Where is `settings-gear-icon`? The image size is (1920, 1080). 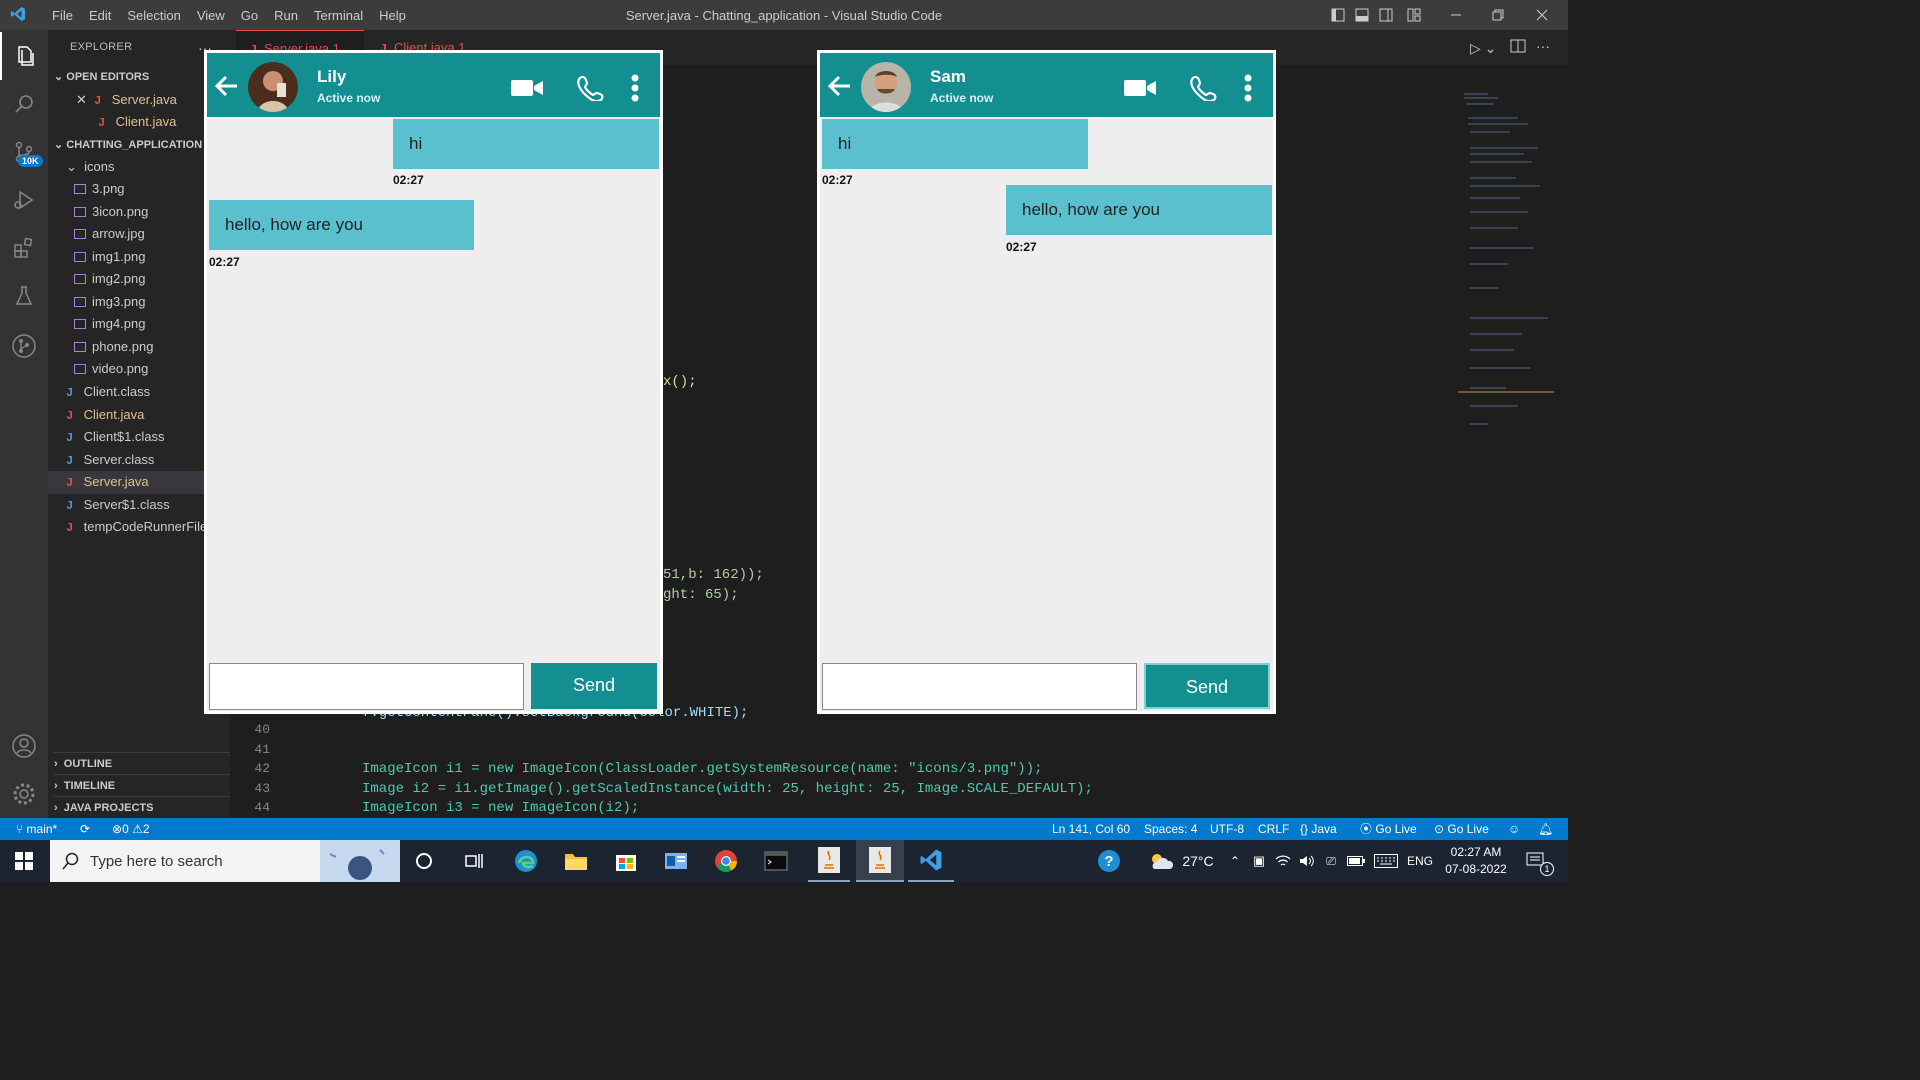 settings-gear-icon is located at coordinates (24, 794).